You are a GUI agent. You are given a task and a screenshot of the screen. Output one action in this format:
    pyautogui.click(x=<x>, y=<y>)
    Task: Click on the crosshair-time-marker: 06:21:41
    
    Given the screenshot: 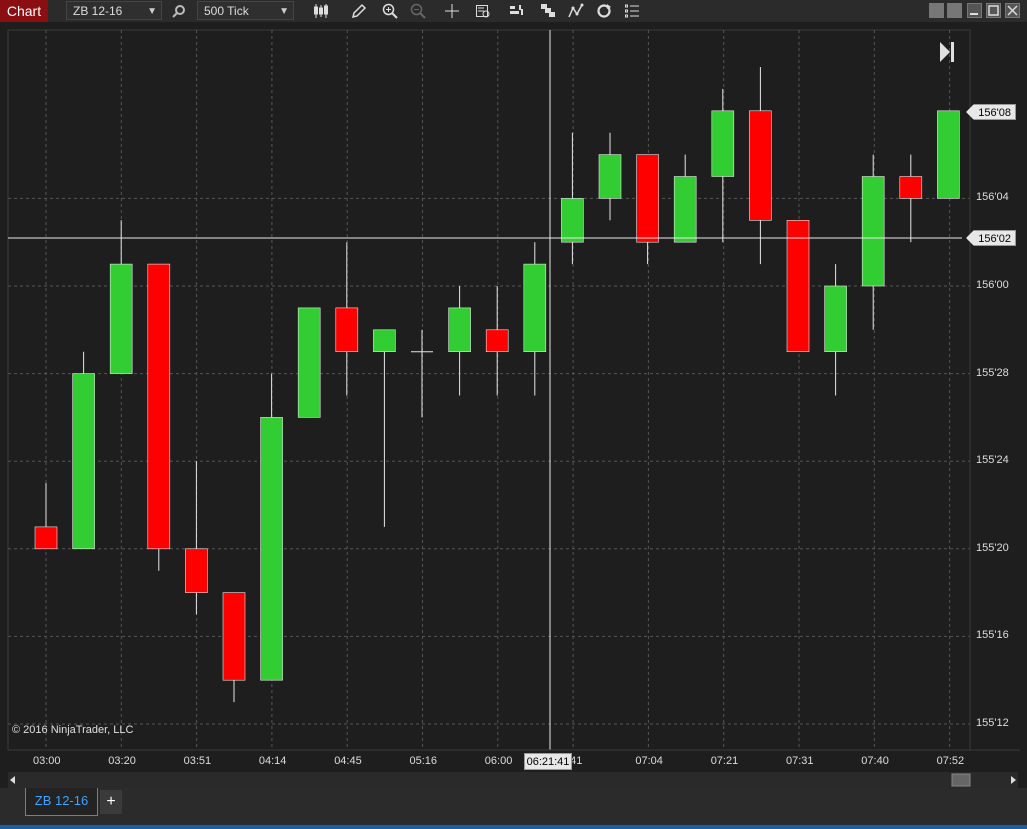 What is the action you would take?
    pyautogui.click(x=548, y=761)
    